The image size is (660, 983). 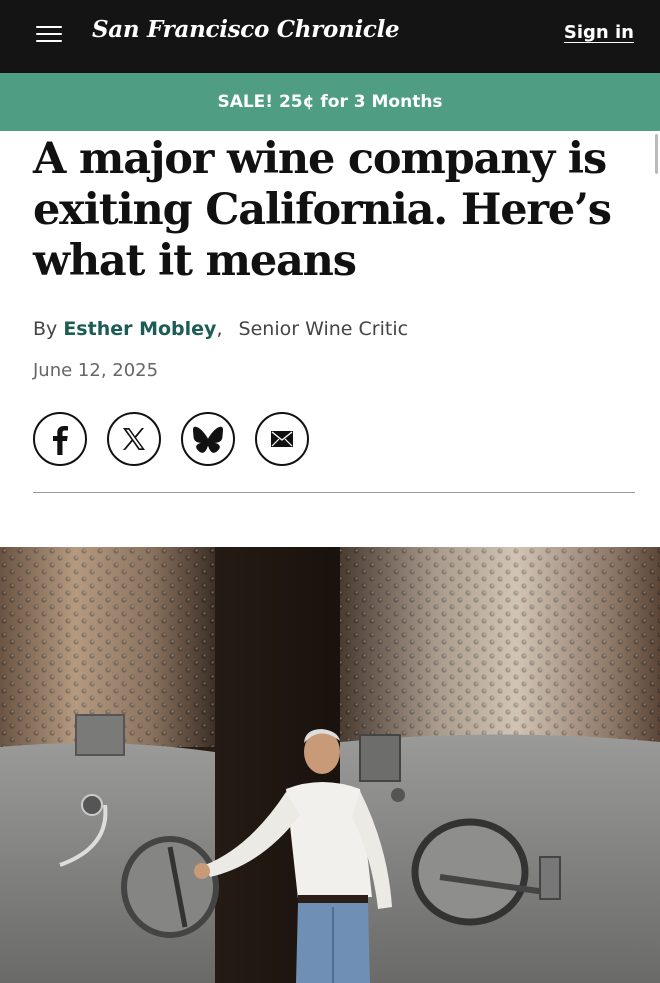 I want to click on bluesky-icon, so click(x=208, y=439).